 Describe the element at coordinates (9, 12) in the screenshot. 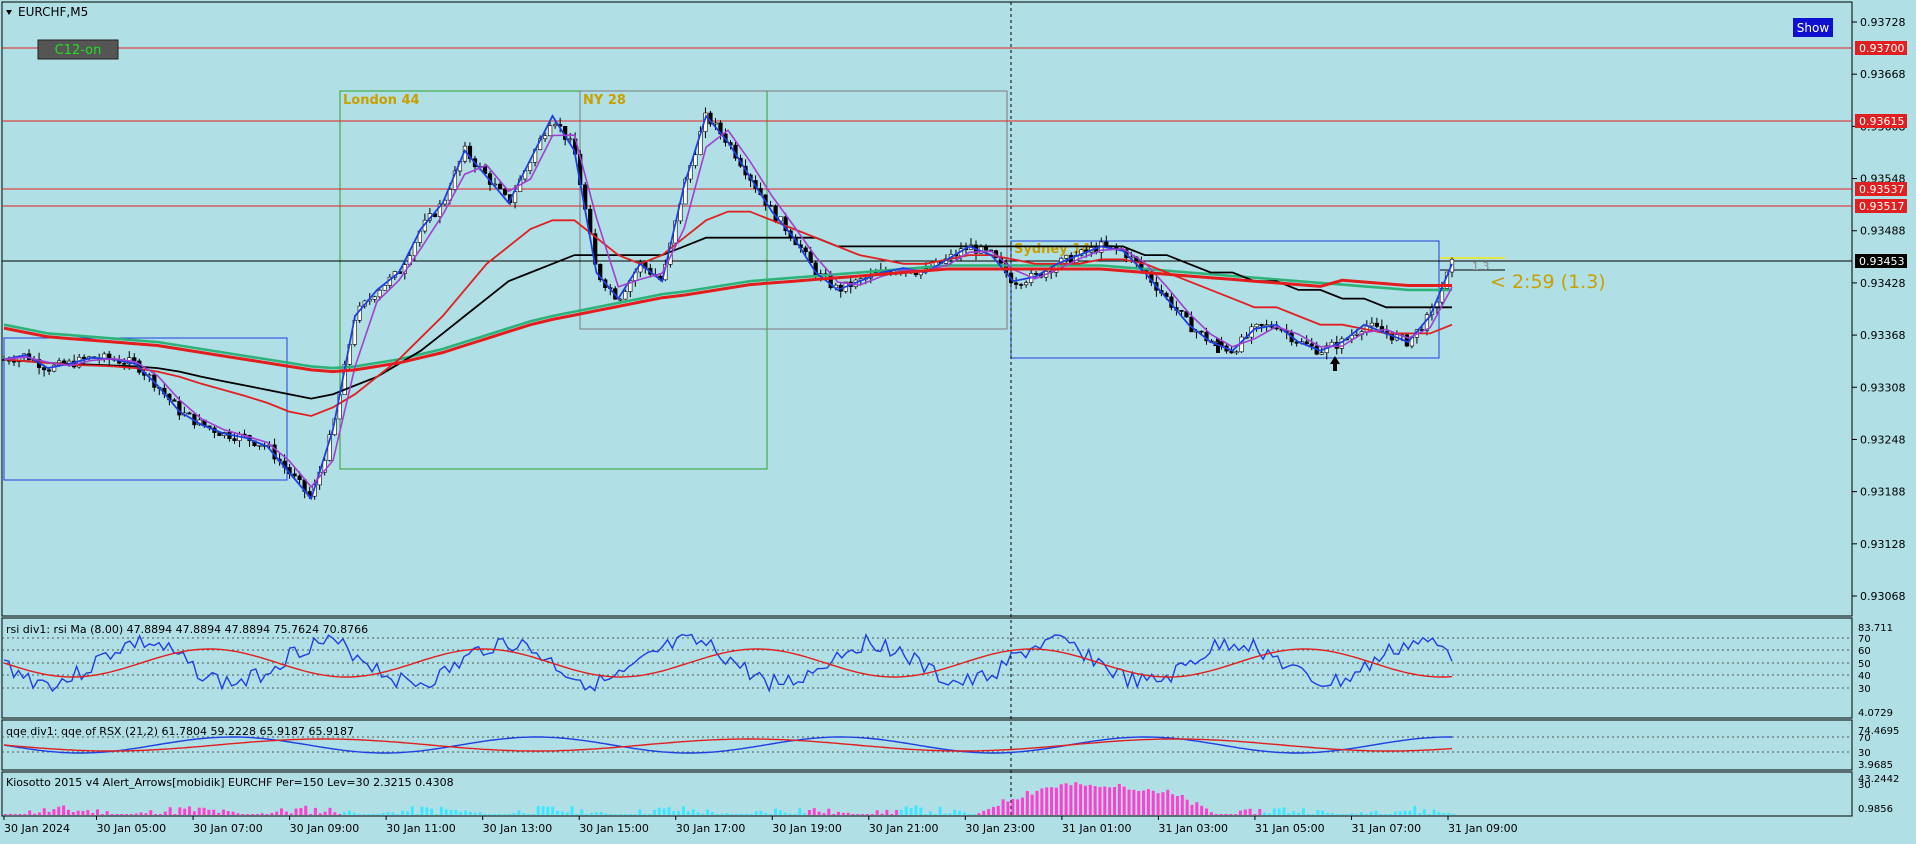

I see `dropdown-triangle-icon` at that location.